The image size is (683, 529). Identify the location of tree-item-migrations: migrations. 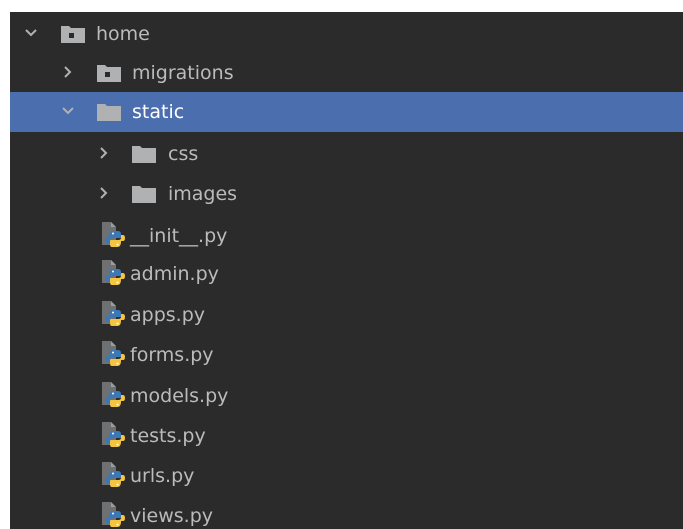
(346, 73).